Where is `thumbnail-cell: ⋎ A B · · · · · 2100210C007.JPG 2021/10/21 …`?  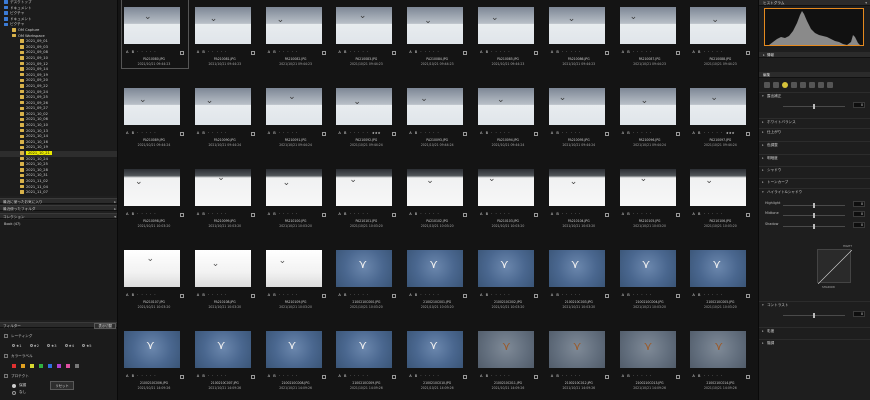
thumbnail-cell: ⋎ A B · · · · · 2100210C007.JPG 2021/10/21 … is located at coordinates (226, 360).